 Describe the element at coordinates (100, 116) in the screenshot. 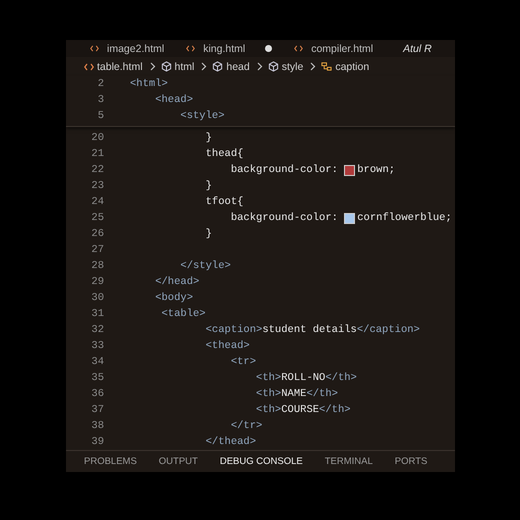

I see `line-number: 5` at that location.